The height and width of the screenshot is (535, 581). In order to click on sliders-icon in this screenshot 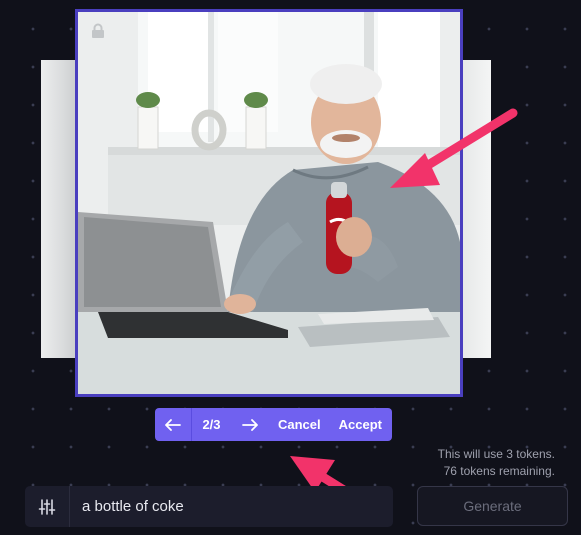, I will do `click(47, 506)`.